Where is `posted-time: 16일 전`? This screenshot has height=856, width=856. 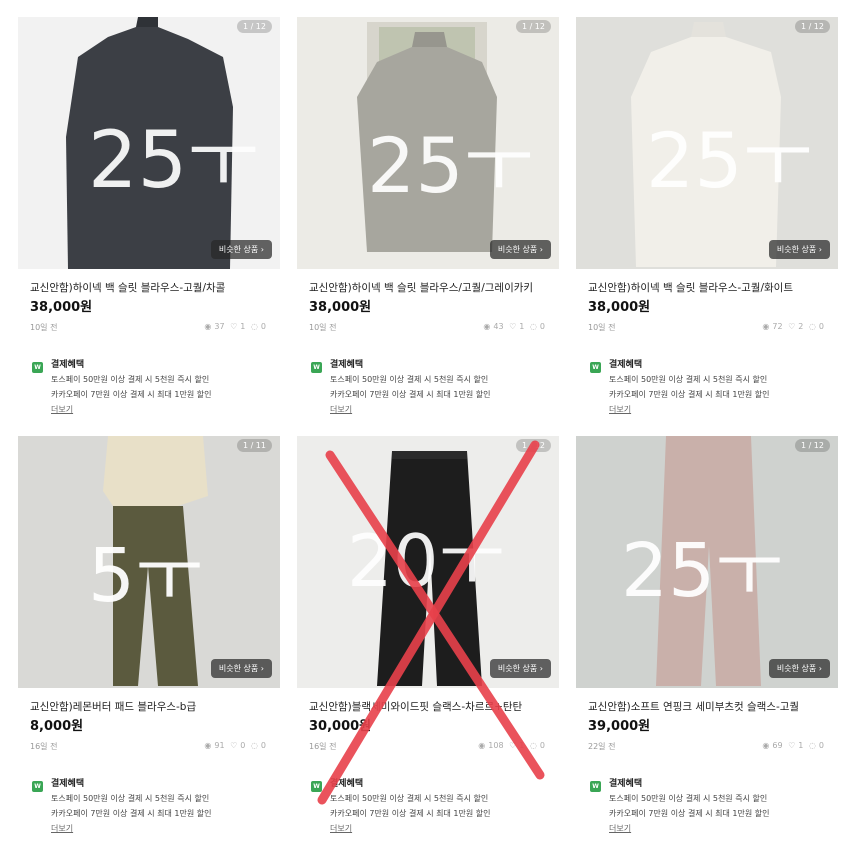 posted-time: 16일 전 is located at coordinates (44, 746).